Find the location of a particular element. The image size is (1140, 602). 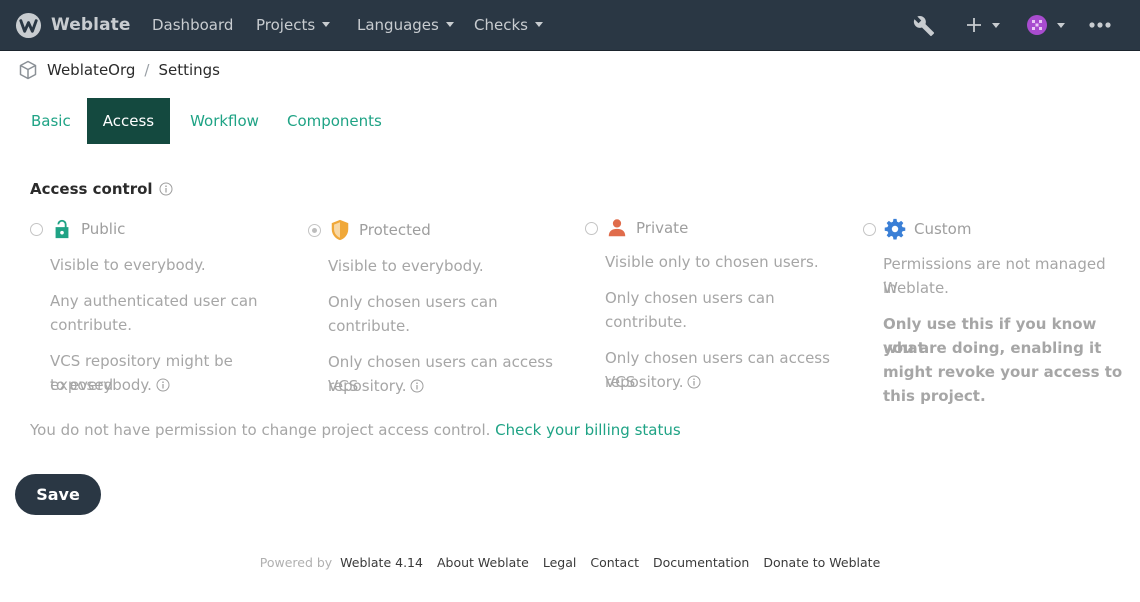

private-desc-vcs-2-text: repository. is located at coordinates (644, 382).